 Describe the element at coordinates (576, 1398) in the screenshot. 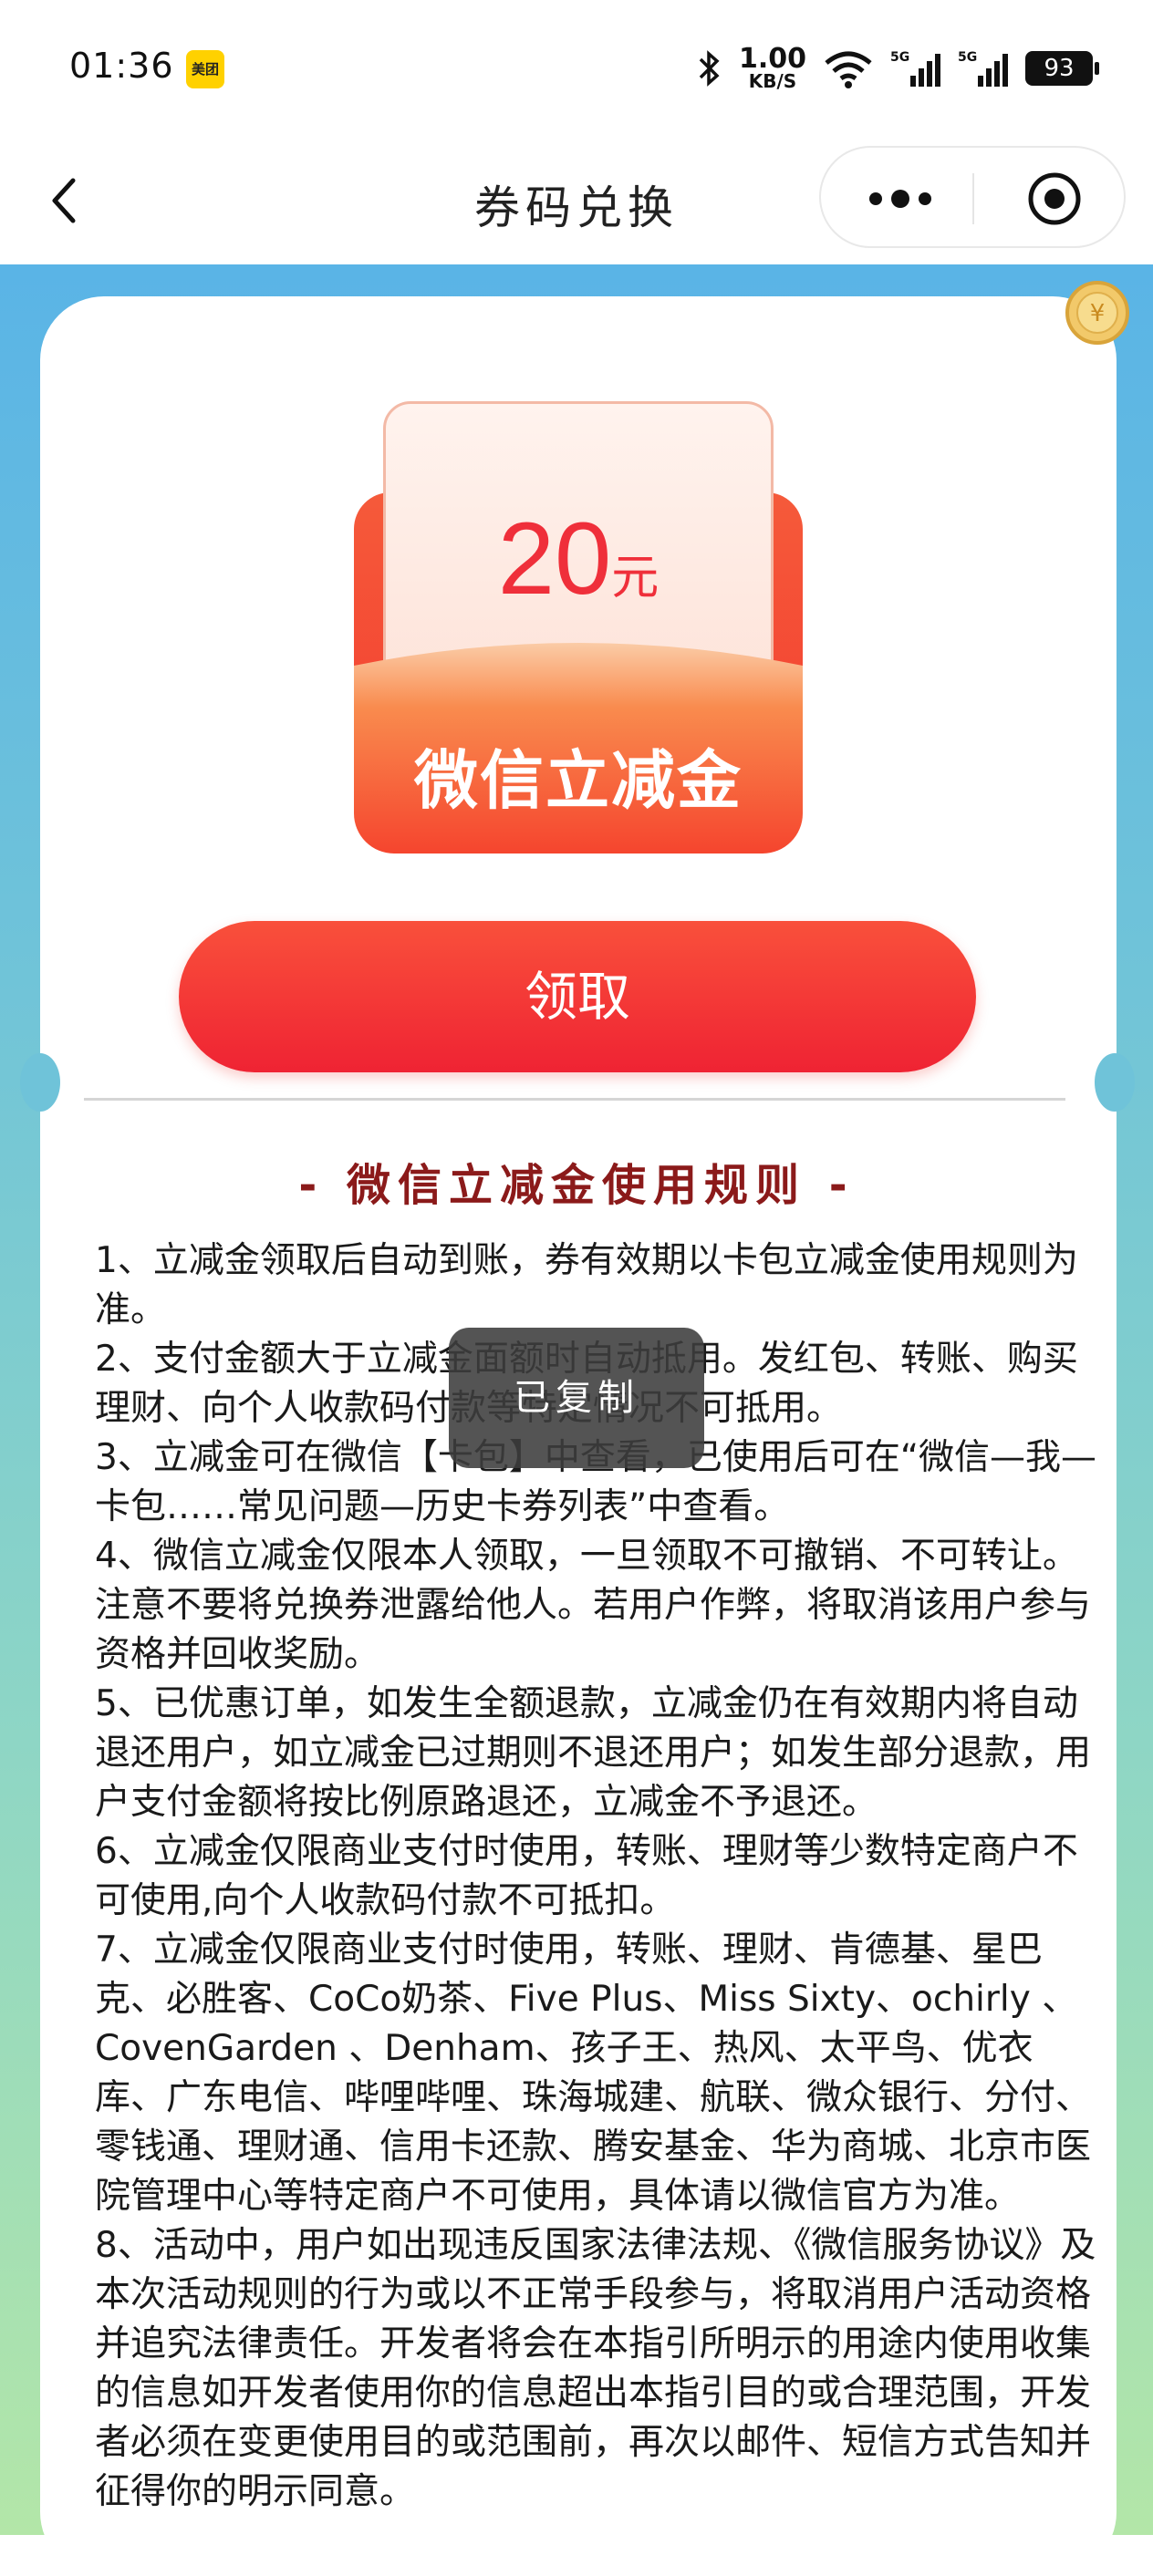

I see `copied-toast: 已复制` at that location.